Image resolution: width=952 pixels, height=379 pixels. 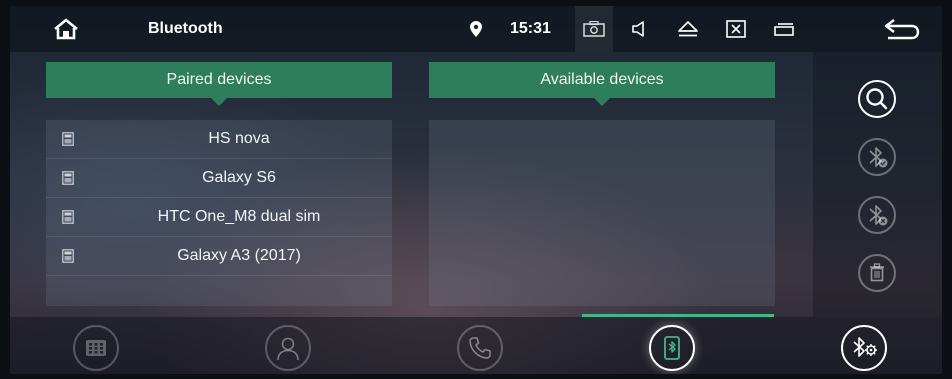 What do you see at coordinates (877, 215) in the screenshot?
I see `bluetooth-disconnect-icon` at bounding box center [877, 215].